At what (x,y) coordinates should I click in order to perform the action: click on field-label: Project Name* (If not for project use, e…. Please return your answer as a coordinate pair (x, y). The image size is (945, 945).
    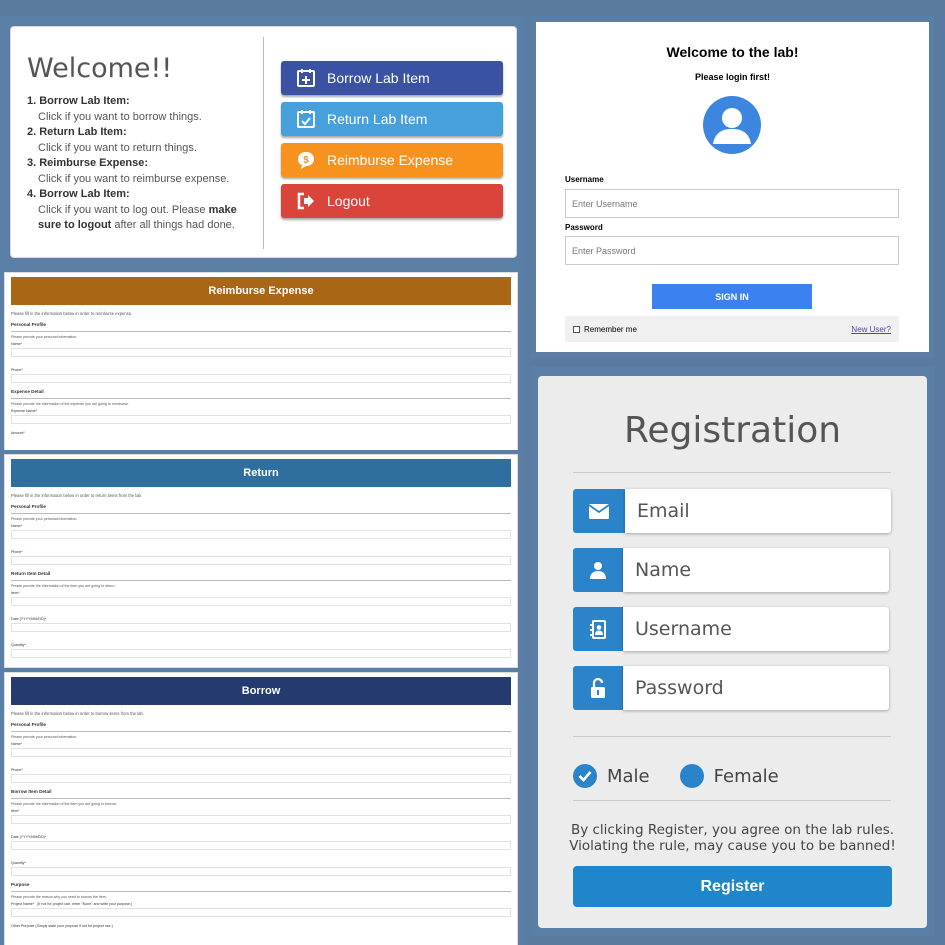
    Looking at the image, I should click on (72, 904).